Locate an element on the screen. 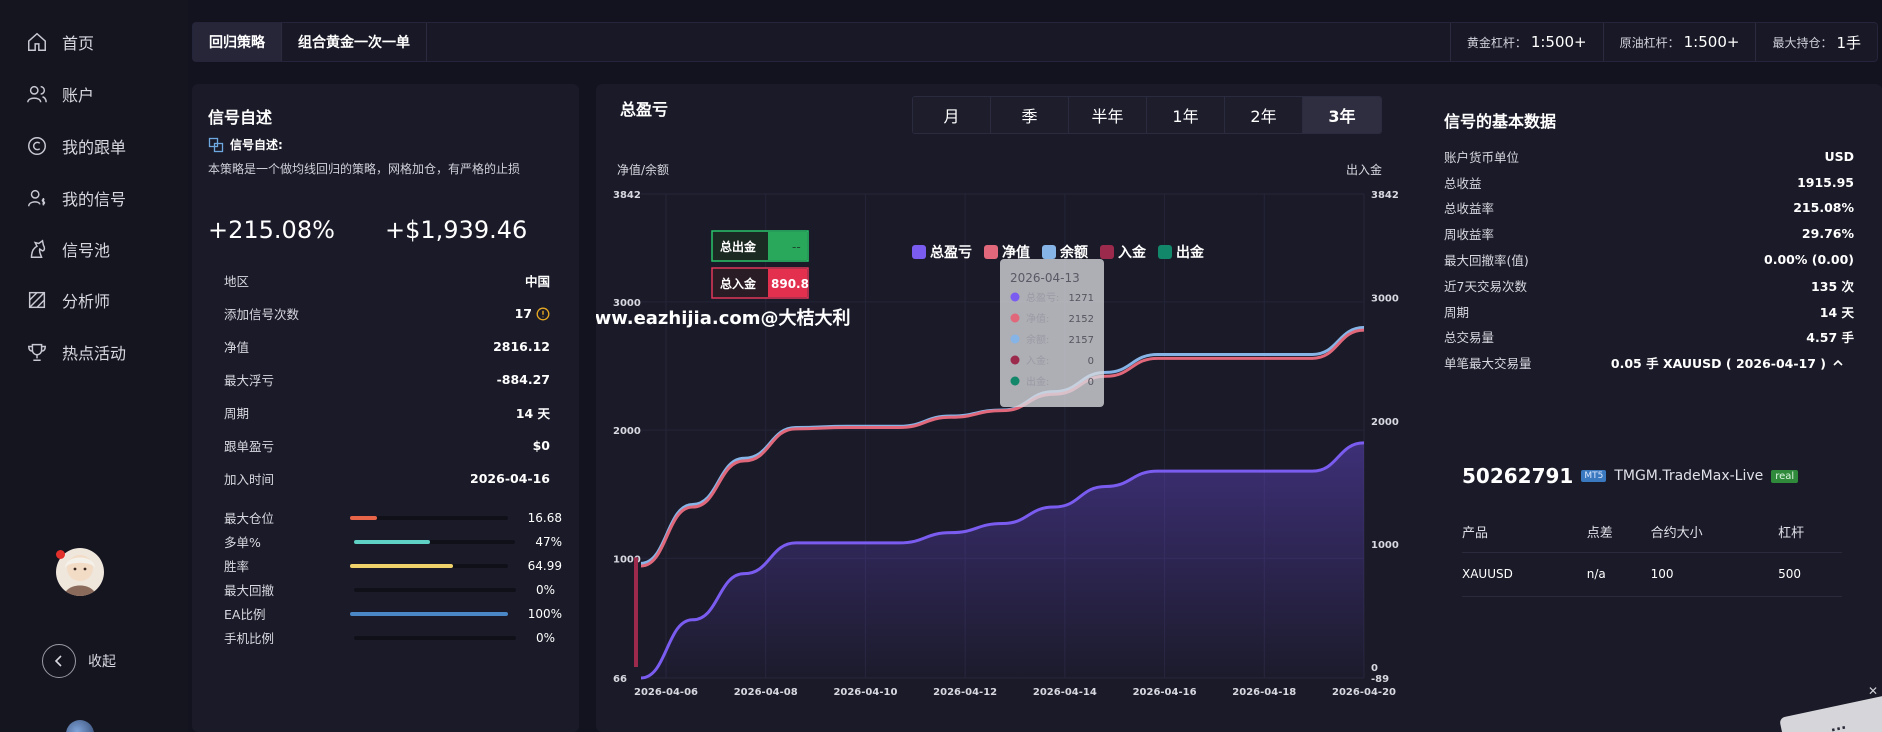  data-value: 215.08% is located at coordinates (1823, 208).